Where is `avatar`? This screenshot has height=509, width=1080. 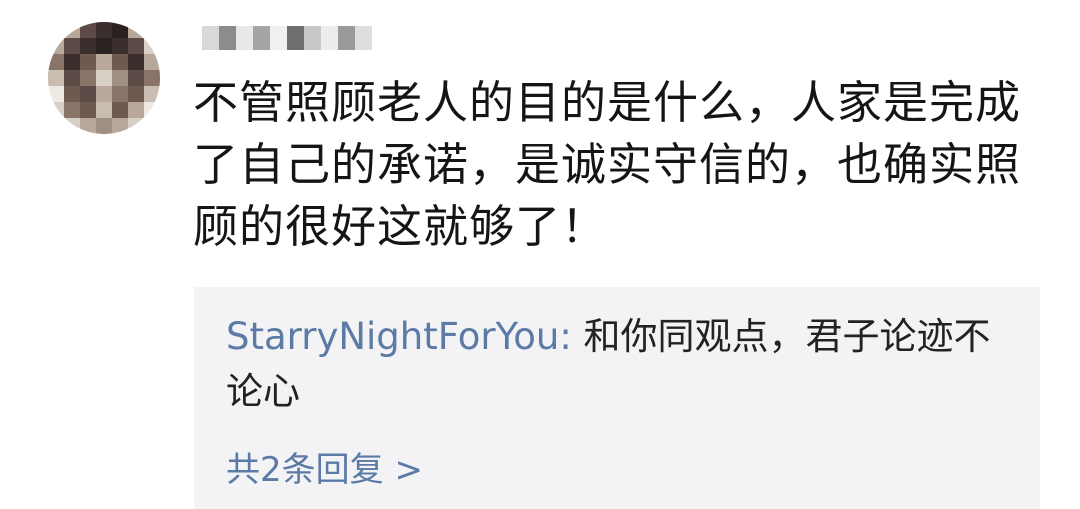
avatar is located at coordinates (104, 78).